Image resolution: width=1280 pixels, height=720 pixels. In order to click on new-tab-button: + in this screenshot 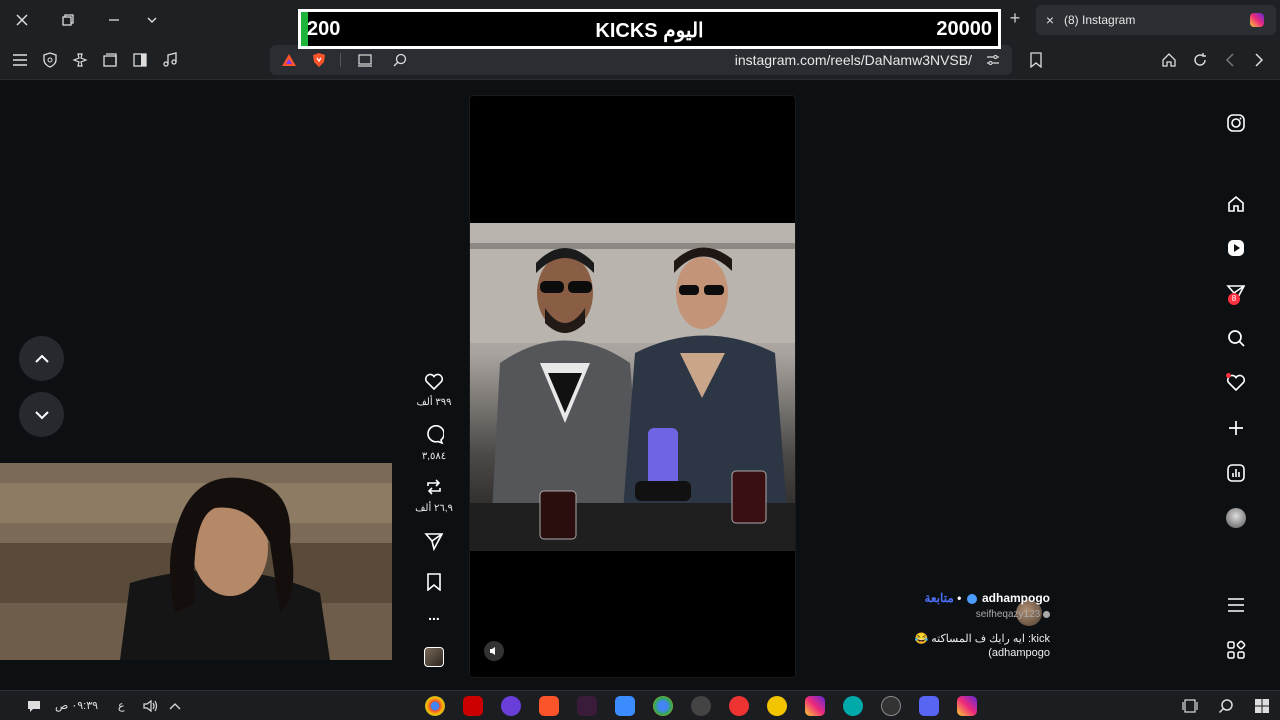, I will do `click(1015, 20)`.